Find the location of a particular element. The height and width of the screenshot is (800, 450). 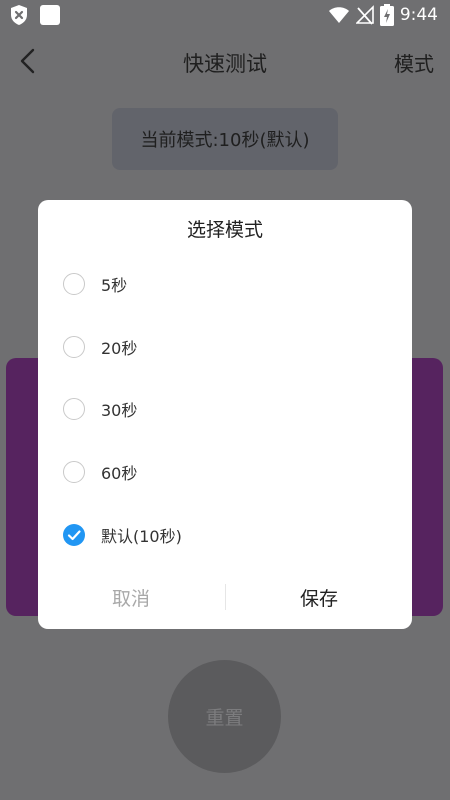

option-label: 30秒 is located at coordinates (119, 410).